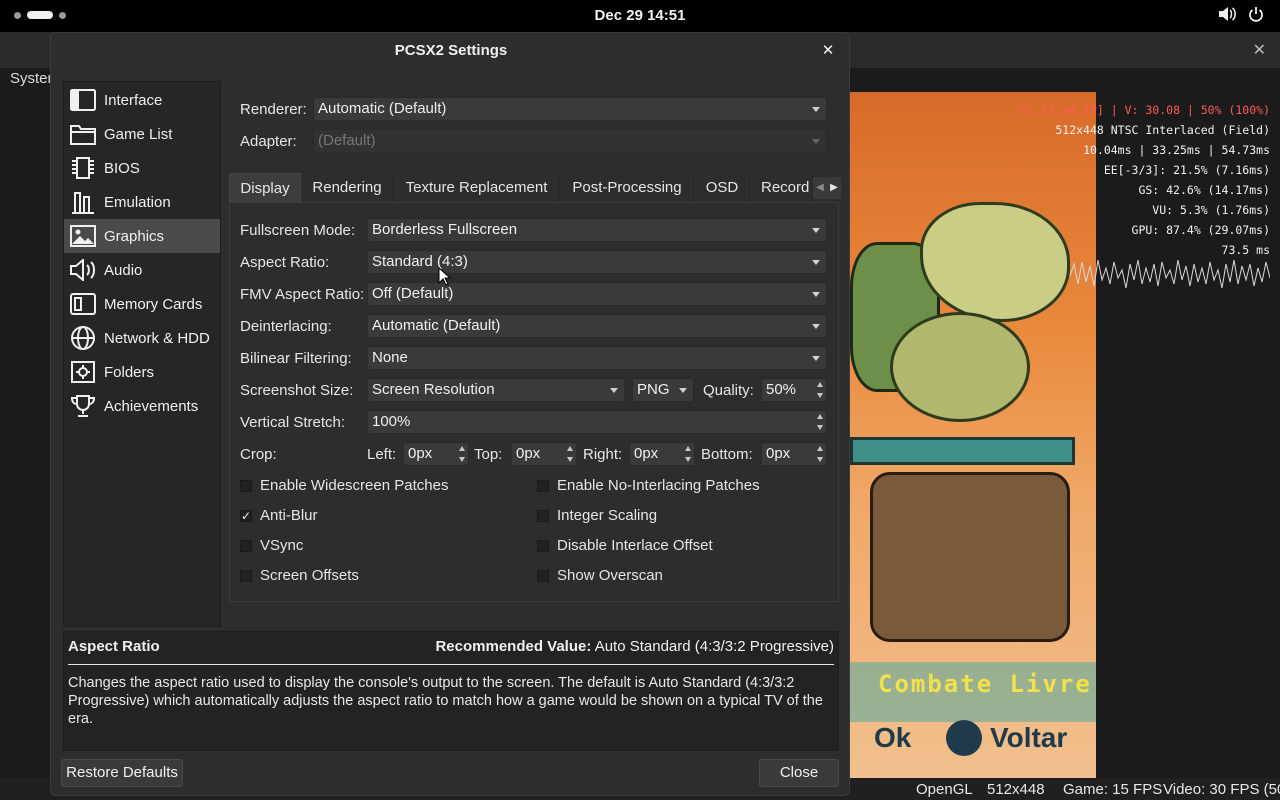  I want to click on sidebar-item-folders: Folders, so click(142, 372).